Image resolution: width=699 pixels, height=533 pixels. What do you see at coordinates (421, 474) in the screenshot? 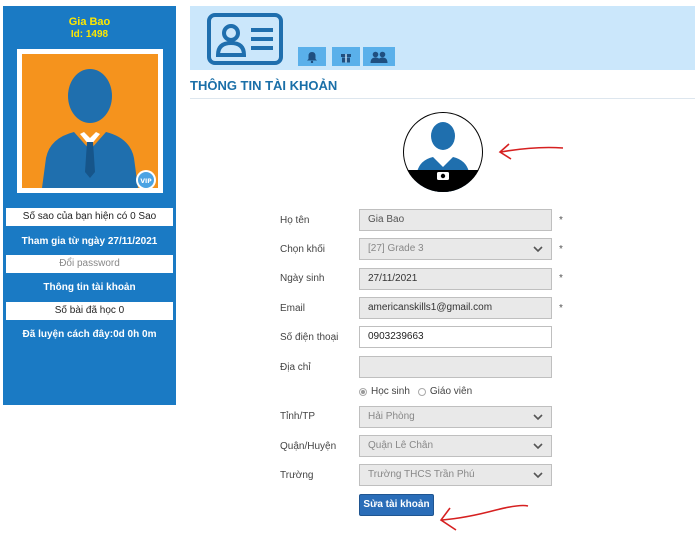
I see `school-value: Trường THCS Trần Phú` at bounding box center [421, 474].